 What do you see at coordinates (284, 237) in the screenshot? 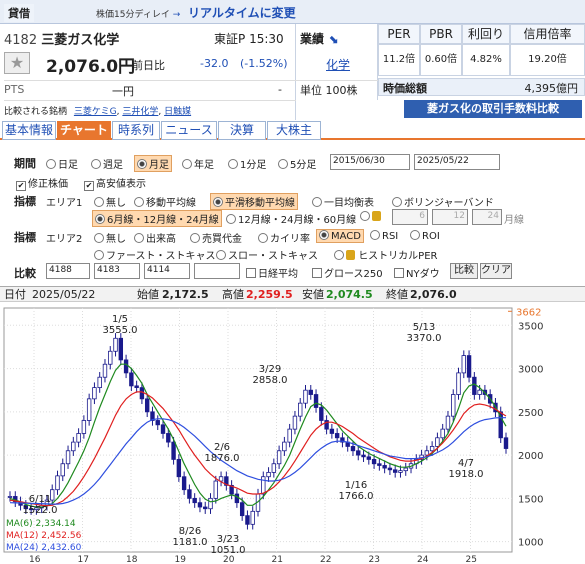
I see `area2-divergence: カイリ率` at bounding box center [284, 237].